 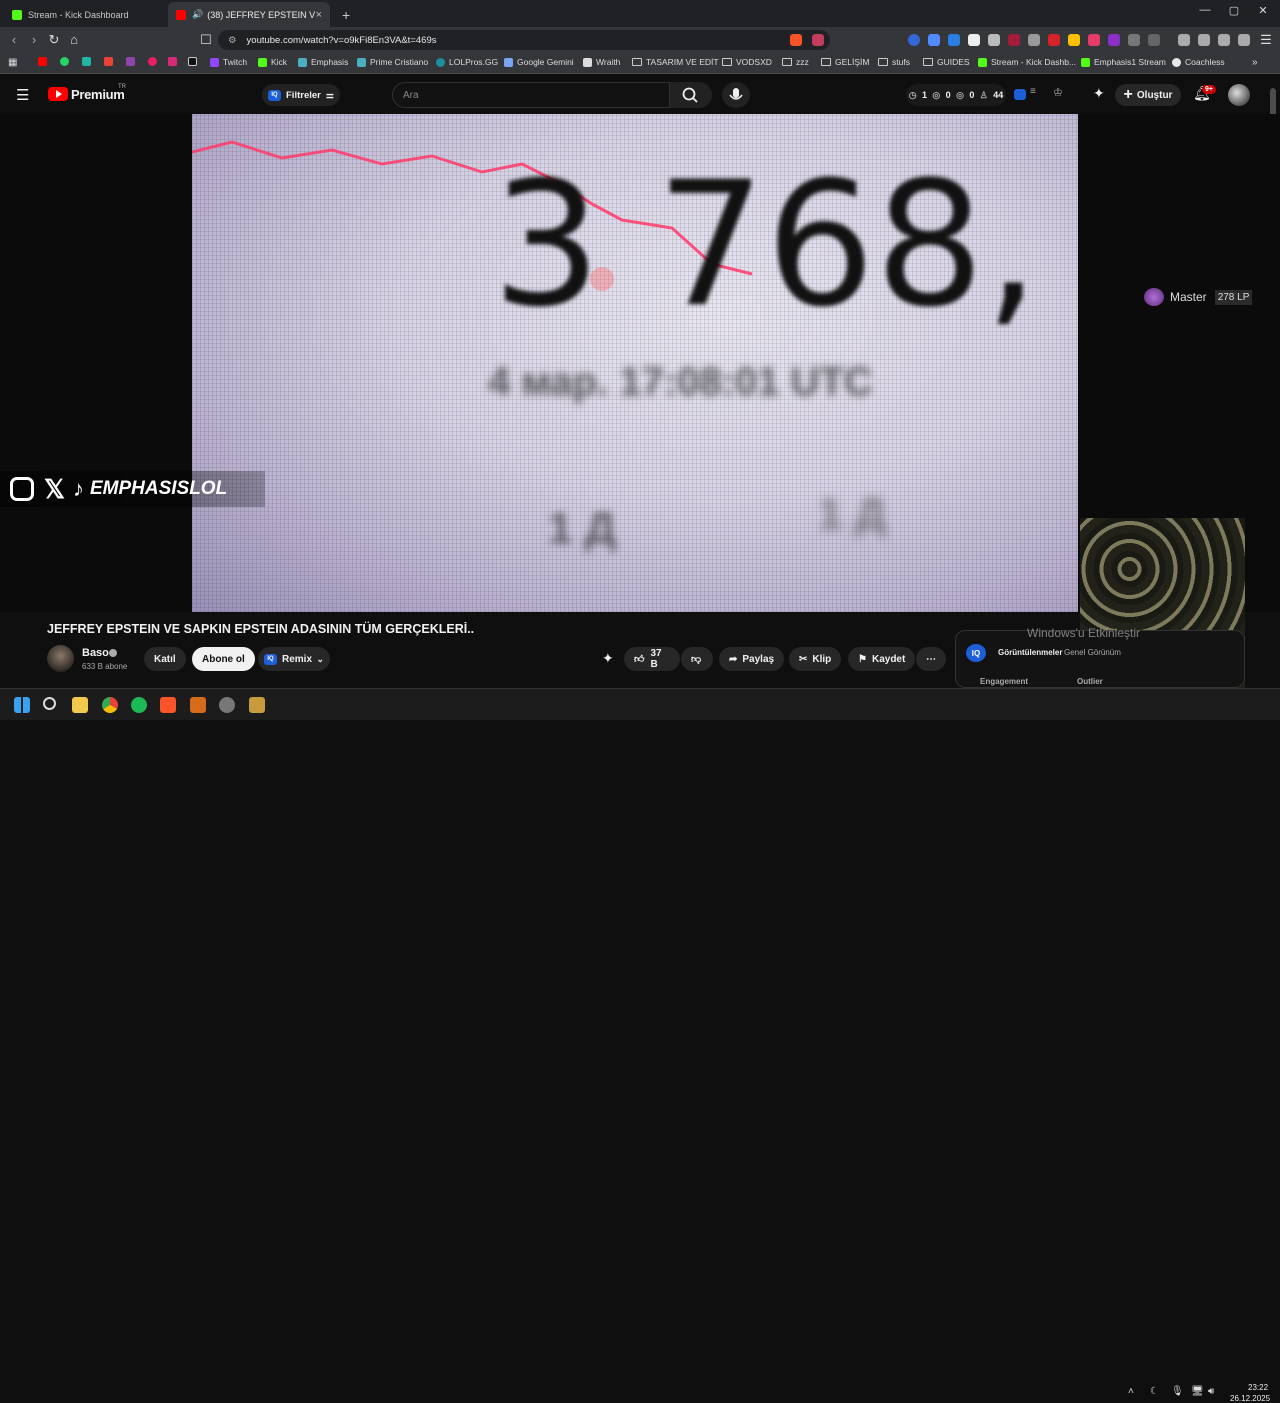 What do you see at coordinates (795, 62) in the screenshot?
I see `folder-zzz: zzz` at bounding box center [795, 62].